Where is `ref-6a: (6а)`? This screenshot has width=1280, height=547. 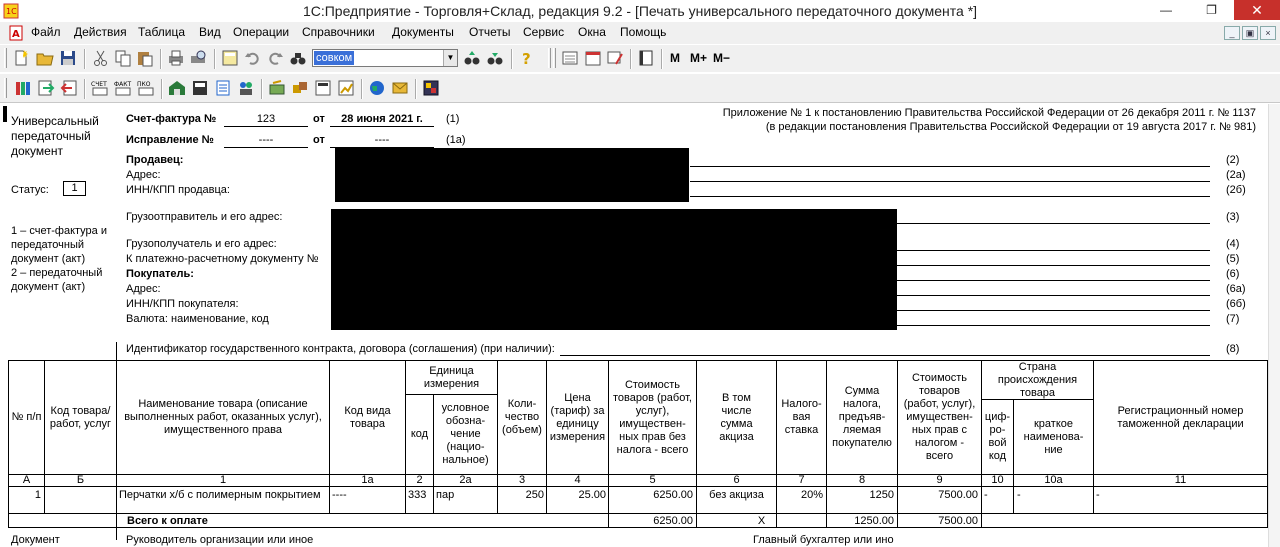 ref-6a: (6а) is located at coordinates (1236, 289).